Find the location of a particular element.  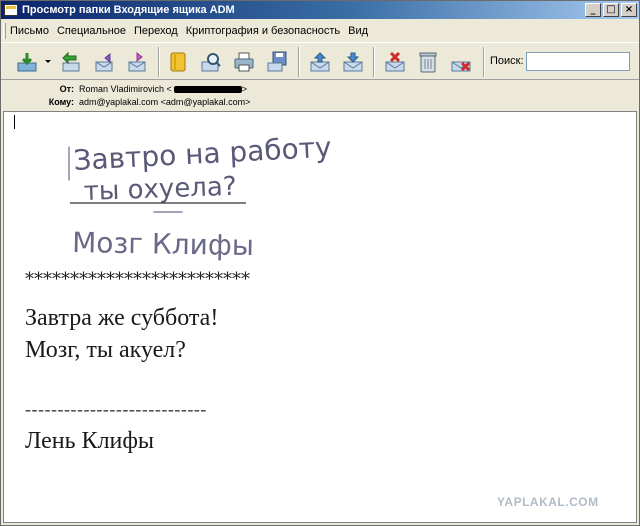

window-title: Просмотр папки Входящие ящика ADM is located at coordinates (128, 10).